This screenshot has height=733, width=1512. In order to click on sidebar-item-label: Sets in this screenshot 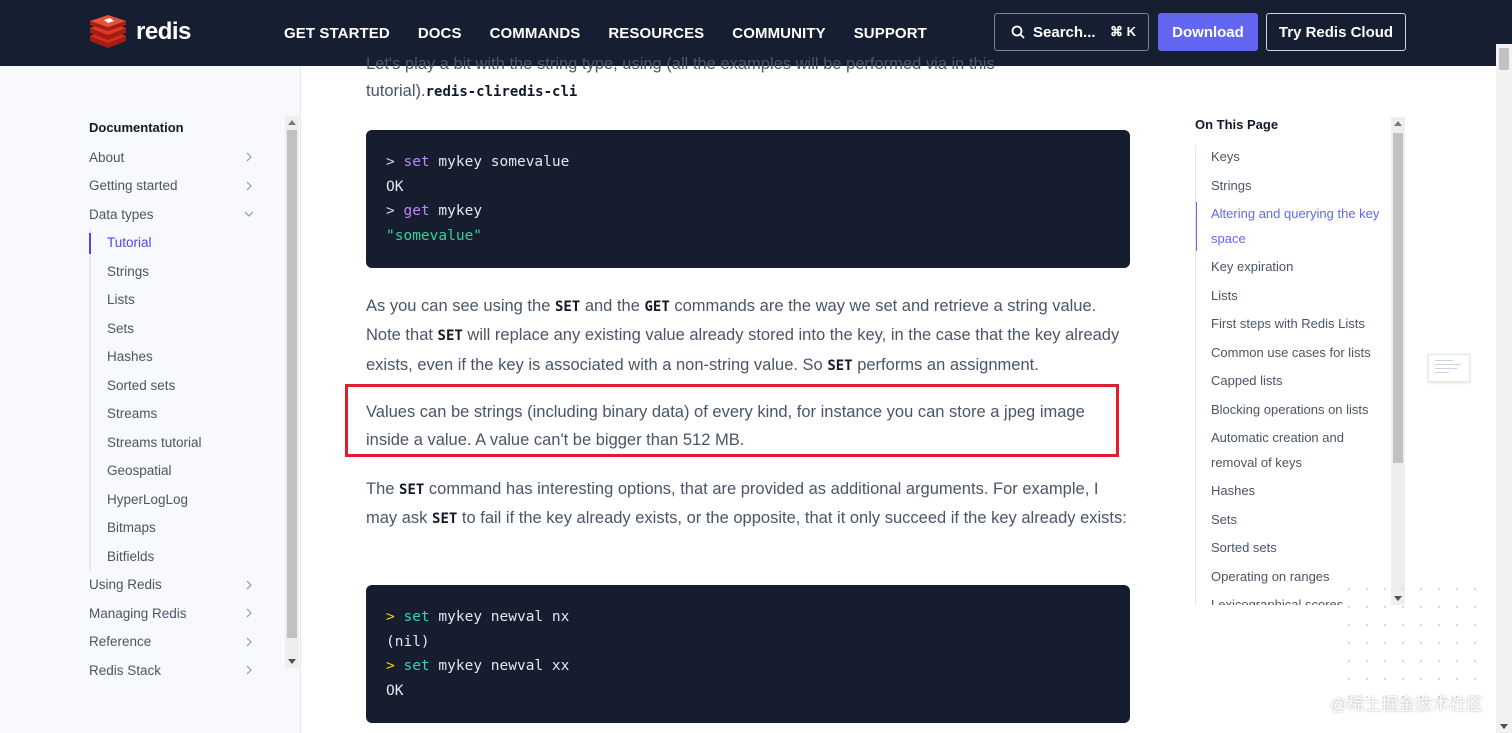, I will do `click(121, 328)`.